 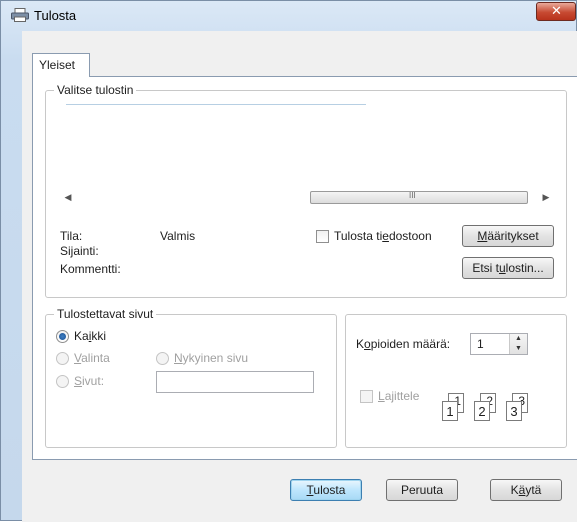 What do you see at coordinates (366, 396) in the screenshot?
I see `collate-checkbox` at bounding box center [366, 396].